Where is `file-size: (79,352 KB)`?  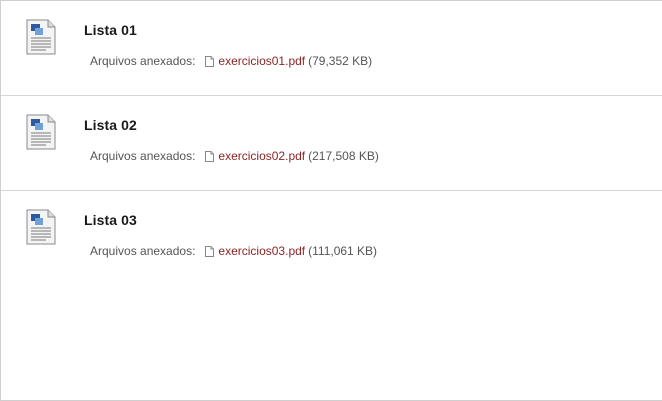
file-size: (79,352 KB) is located at coordinates (340, 61).